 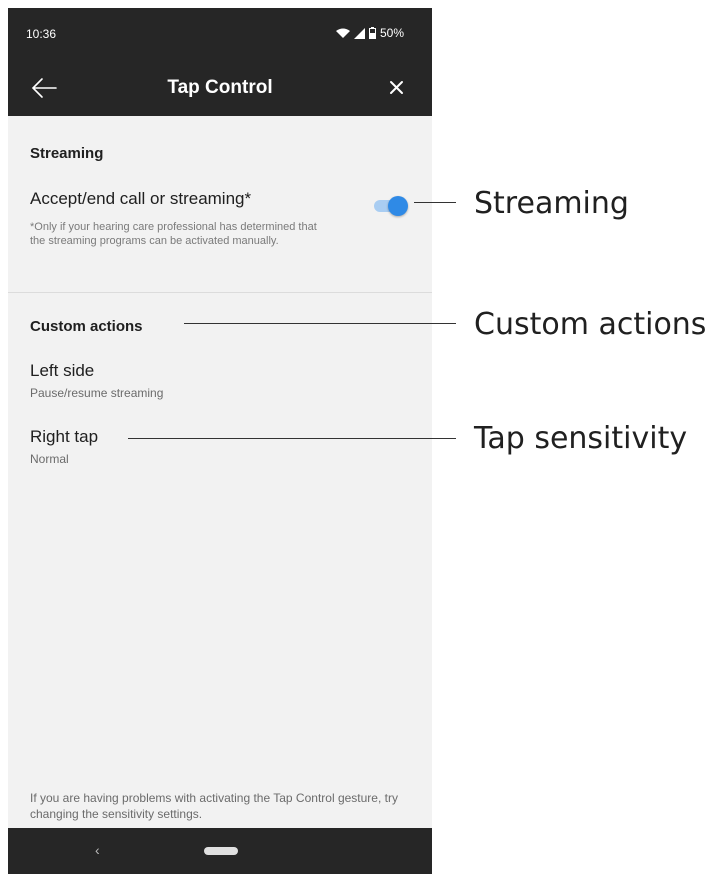 I want to click on left-side-subtitle: Pause/resume streaming, so click(x=97, y=393).